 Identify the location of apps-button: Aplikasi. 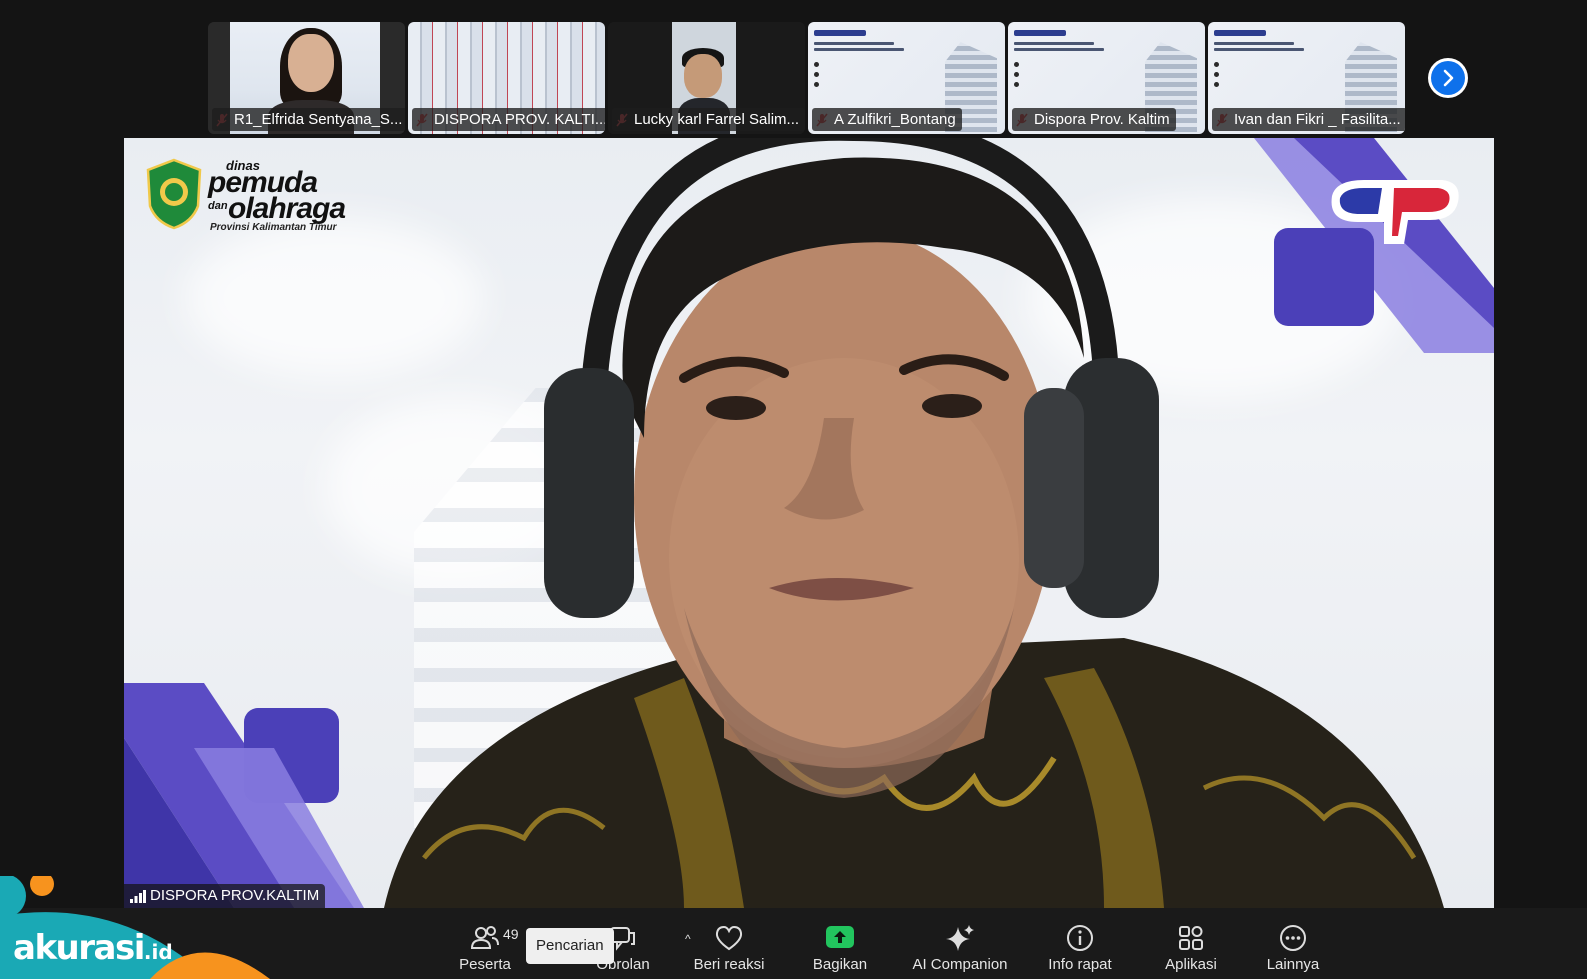
(1191, 950).